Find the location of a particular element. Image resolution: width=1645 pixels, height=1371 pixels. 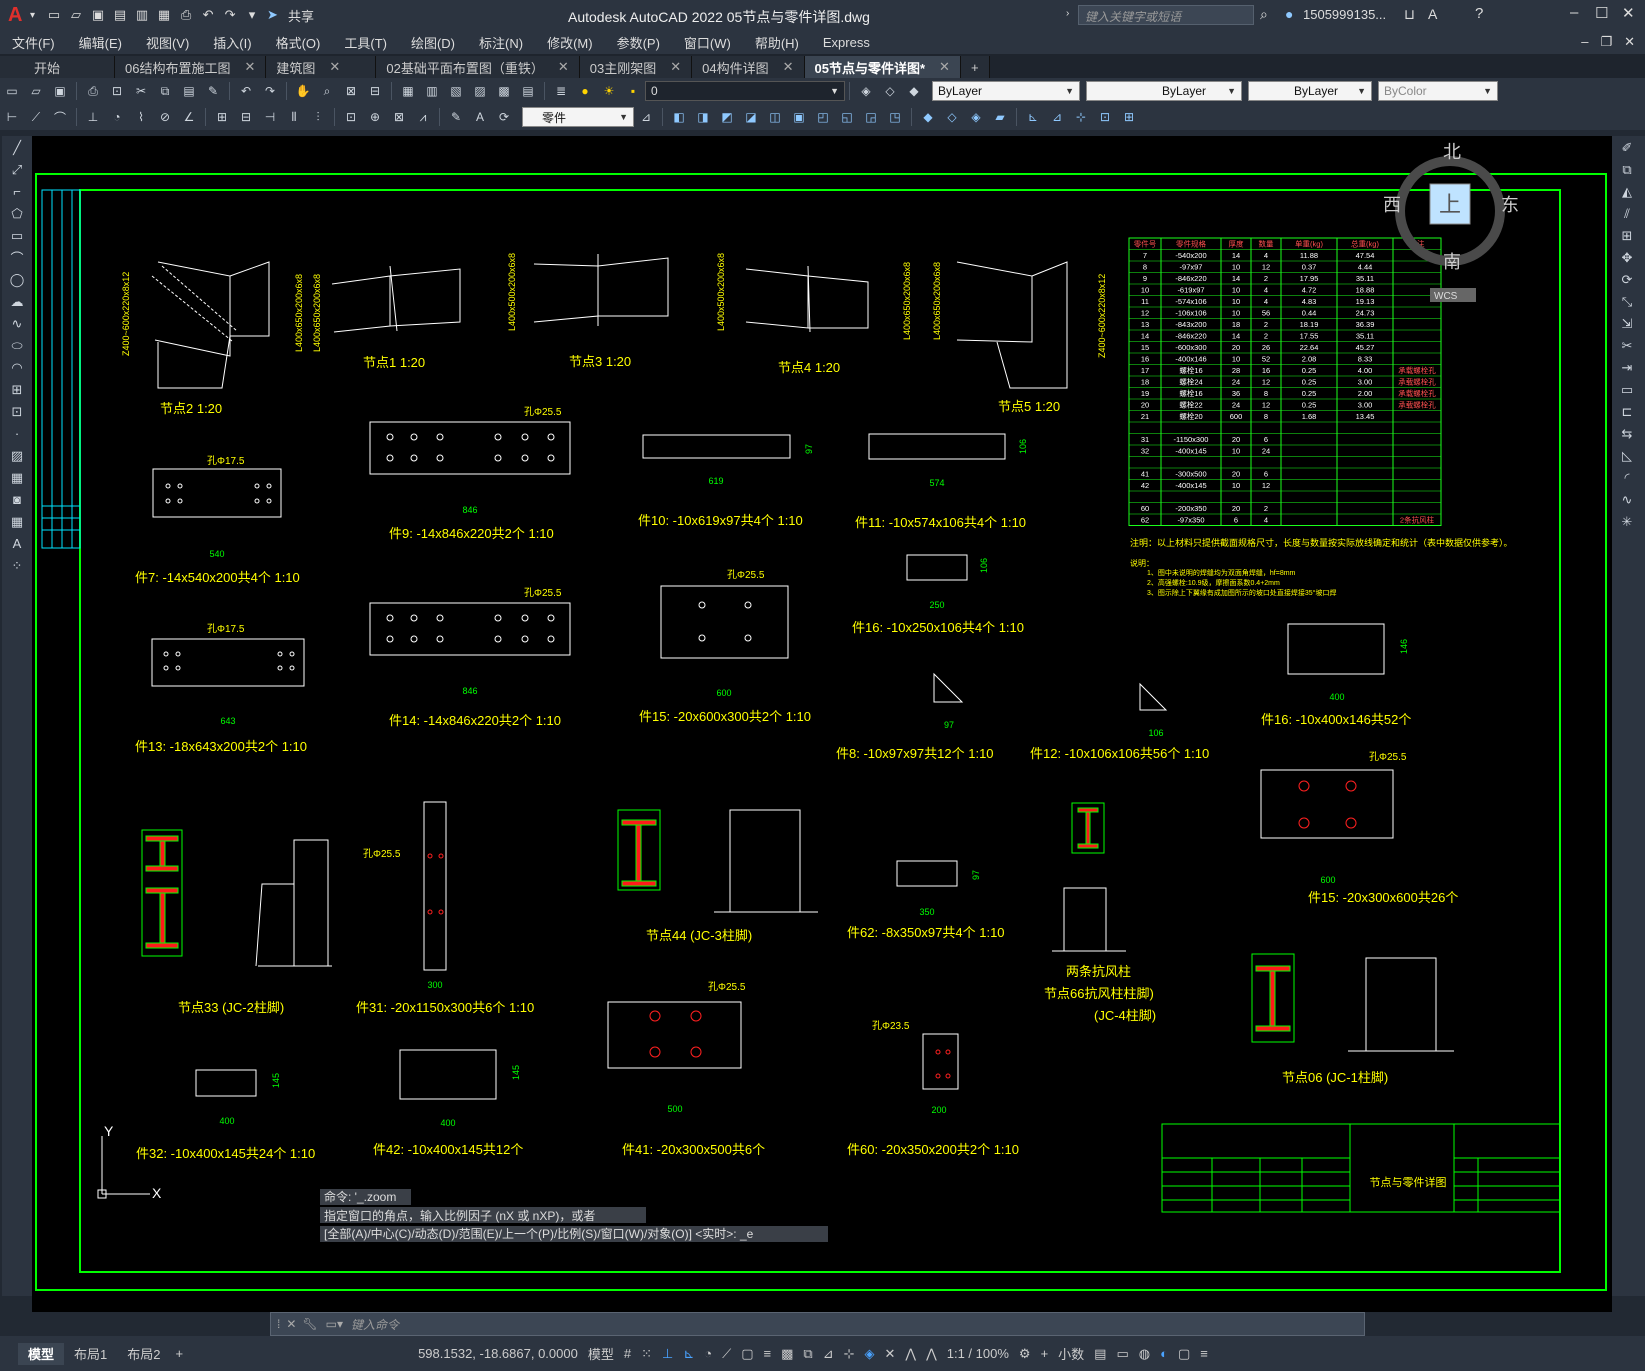

layer-properties-icon: ≣ is located at coordinates (561, 91).